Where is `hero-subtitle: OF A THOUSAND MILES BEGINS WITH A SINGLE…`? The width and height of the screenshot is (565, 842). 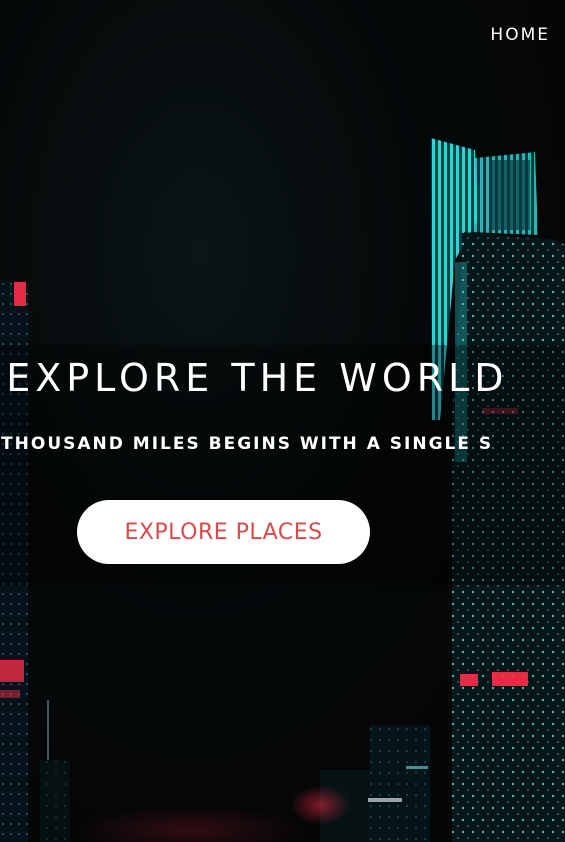
hero-subtitle: OF A THOUSAND MILES BEGINS WITH A SINGLE… is located at coordinates (247, 444).